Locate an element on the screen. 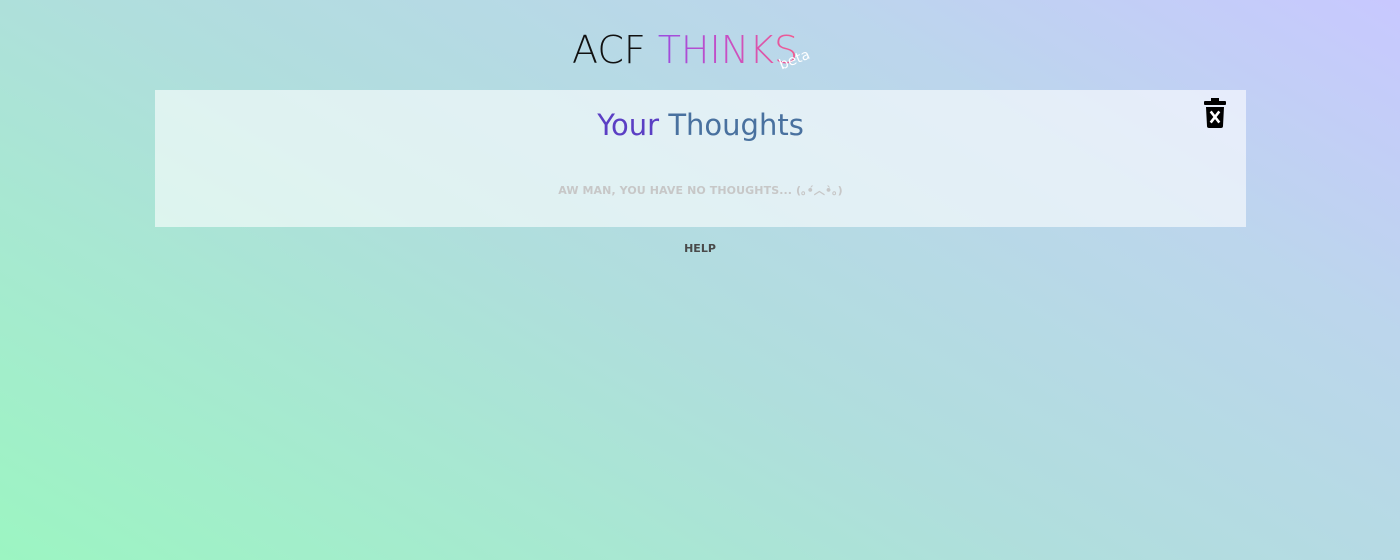 The image size is (1400, 560). clear-thoughts-button is located at coordinates (1215, 113).